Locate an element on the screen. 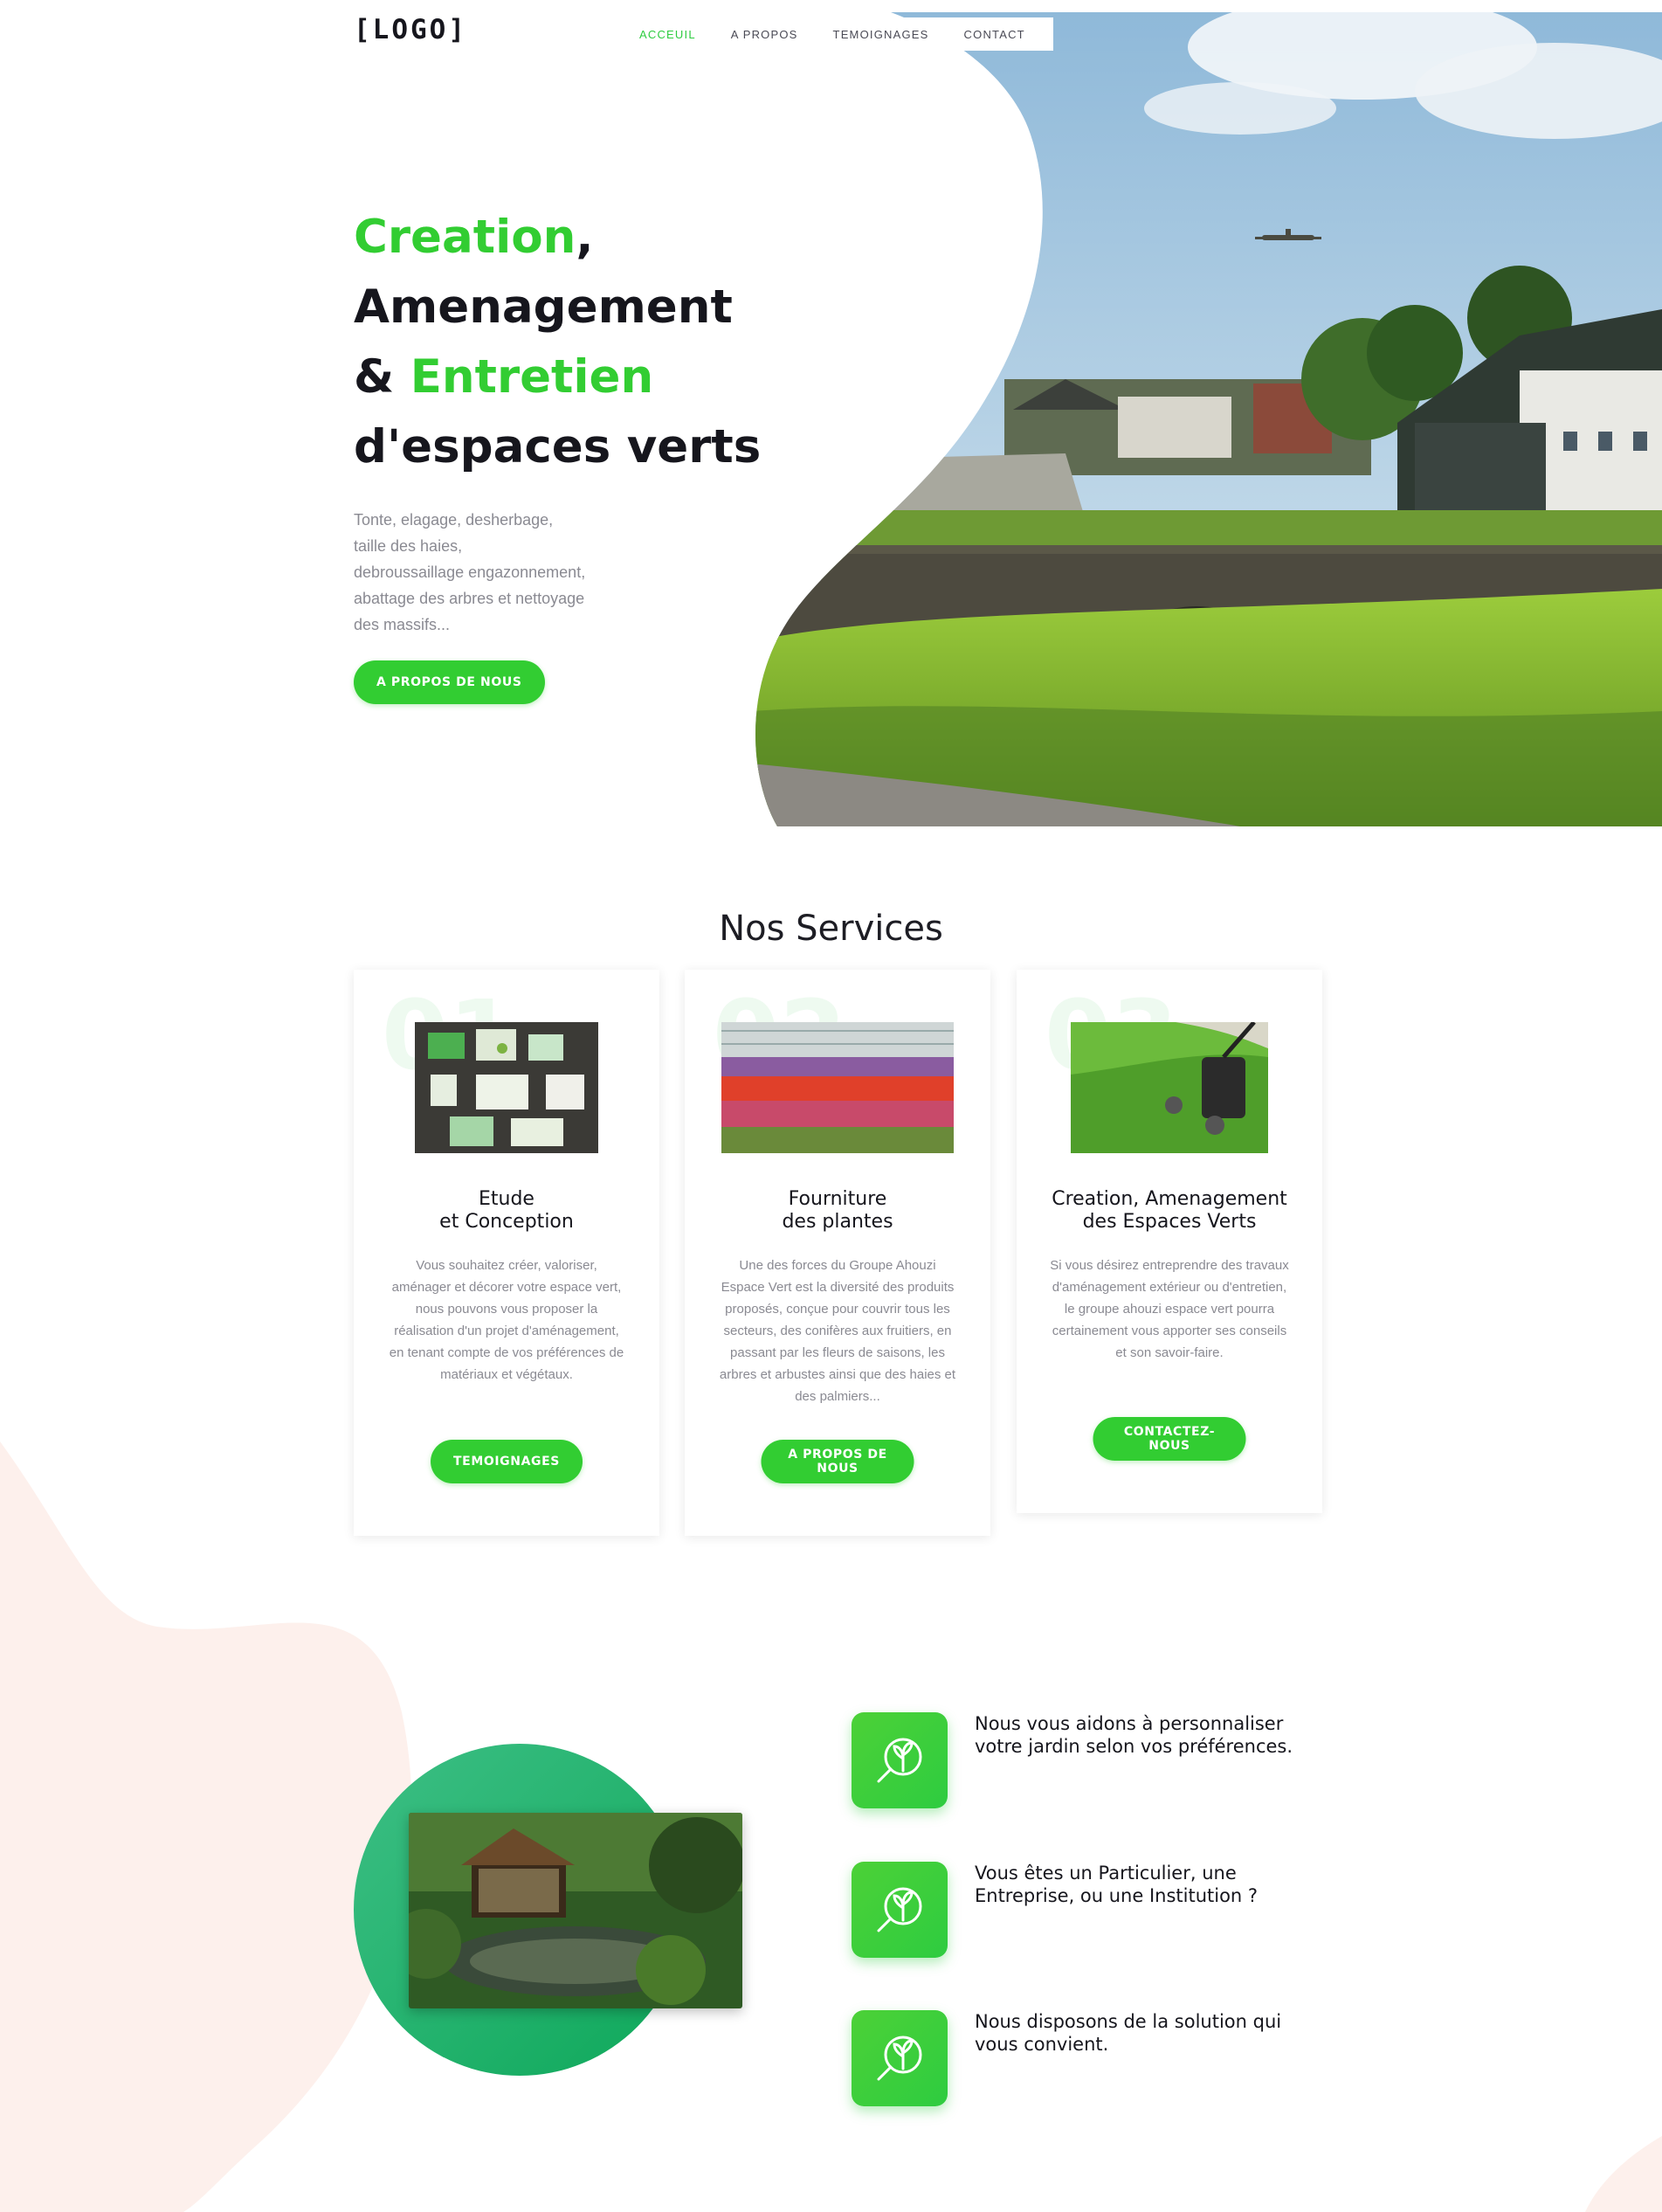 The width and height of the screenshot is (1662, 2212). card-title: Creation, Amenagement des Espaces Verts is located at coordinates (1169, 1211).